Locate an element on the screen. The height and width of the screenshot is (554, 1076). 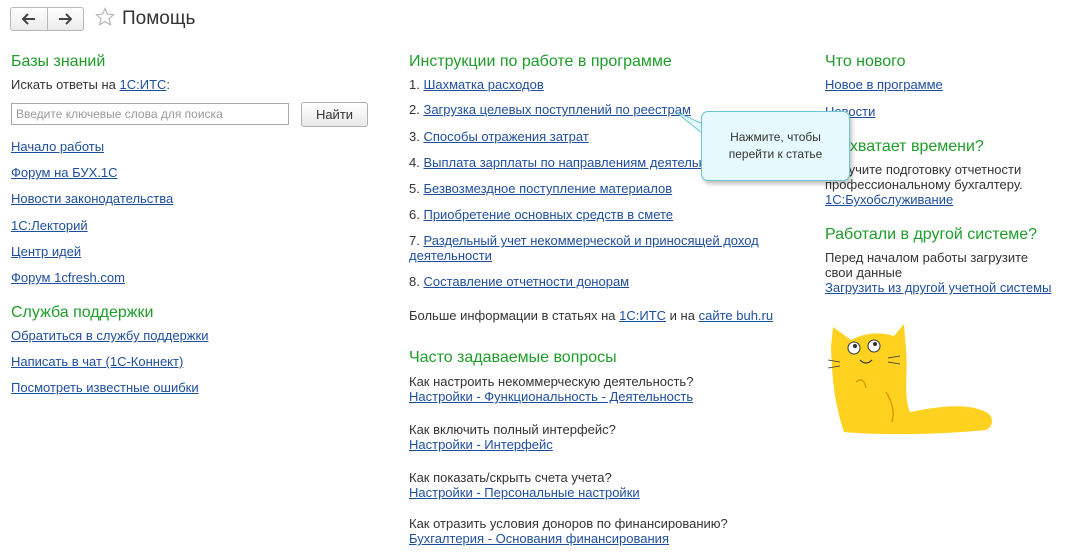
search-prompt: Искать ответы на 1С:ИТС: is located at coordinates (90, 84).